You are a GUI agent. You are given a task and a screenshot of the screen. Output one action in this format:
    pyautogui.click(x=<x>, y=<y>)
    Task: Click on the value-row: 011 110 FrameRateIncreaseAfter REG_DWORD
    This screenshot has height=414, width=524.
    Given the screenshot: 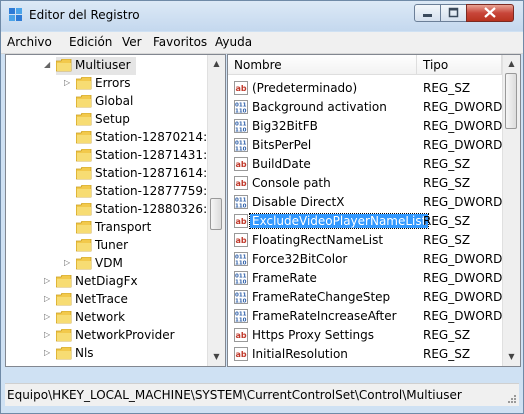 What is the action you would take?
    pyautogui.click(x=365, y=316)
    